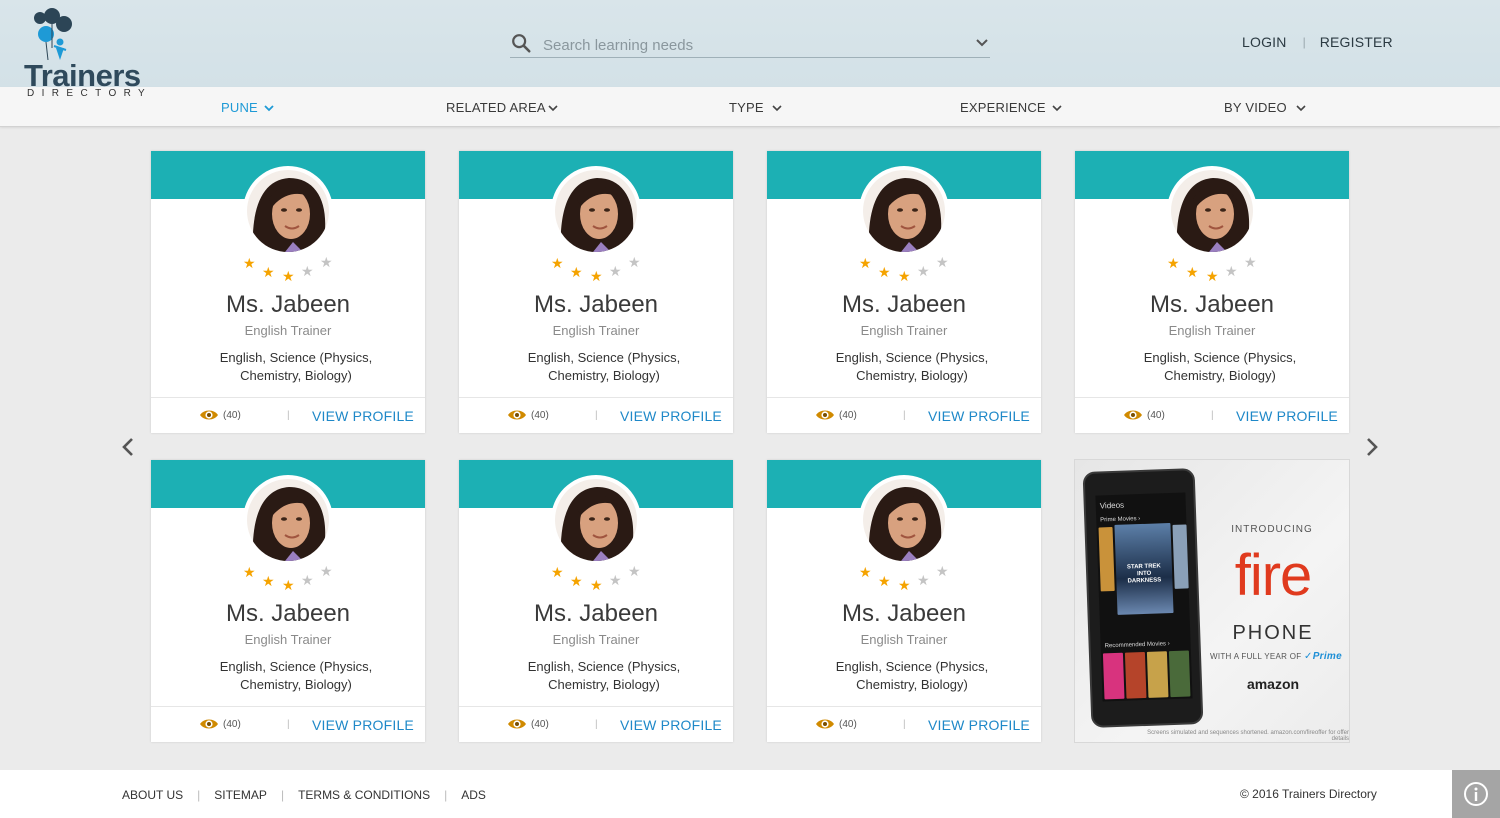 The width and height of the screenshot is (1500, 818). Describe the element at coordinates (152, 795) in the screenshot. I see `footer-link-about: ABOUT US` at that location.